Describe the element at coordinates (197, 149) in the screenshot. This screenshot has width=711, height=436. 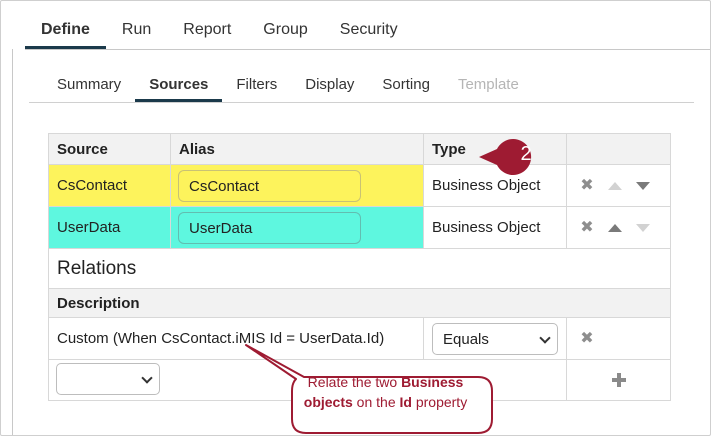
I see `col-header-alias: Alias` at that location.